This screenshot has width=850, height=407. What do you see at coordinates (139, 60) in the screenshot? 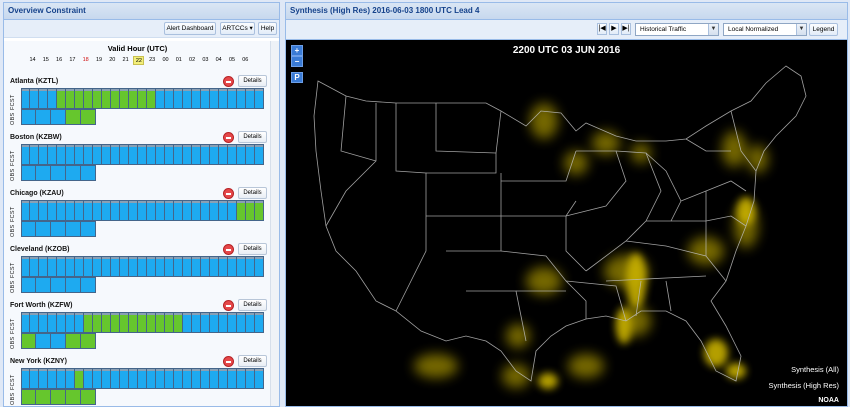
I see `hour-label: 22` at bounding box center [139, 60].